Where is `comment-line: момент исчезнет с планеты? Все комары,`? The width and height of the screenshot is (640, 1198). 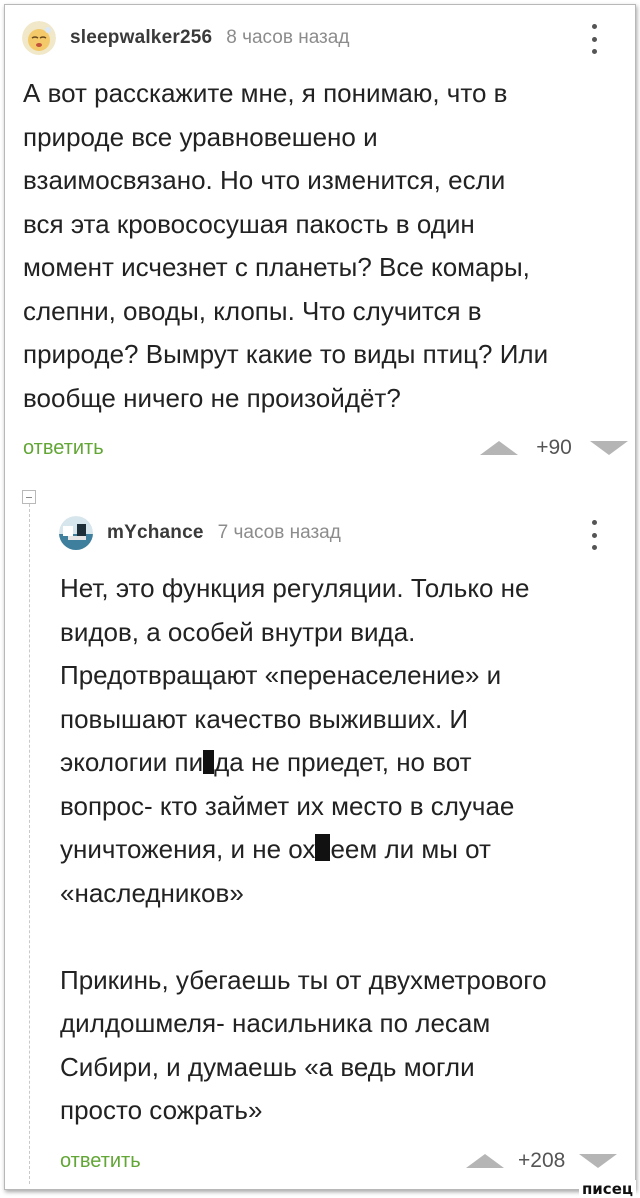
comment-line: момент исчезнет с планеты? Все комары, is located at coordinates (276, 267).